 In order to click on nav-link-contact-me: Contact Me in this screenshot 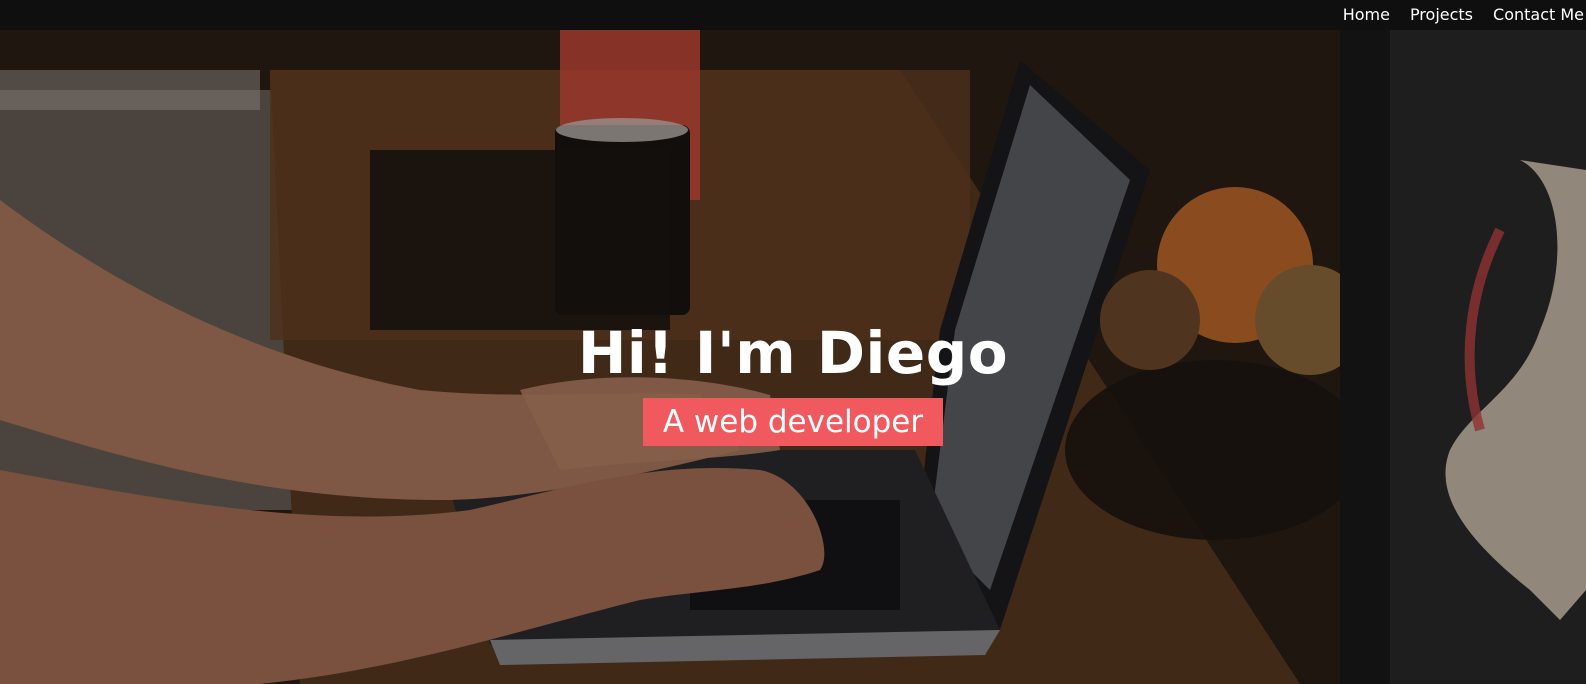, I will do `click(1538, 15)`.